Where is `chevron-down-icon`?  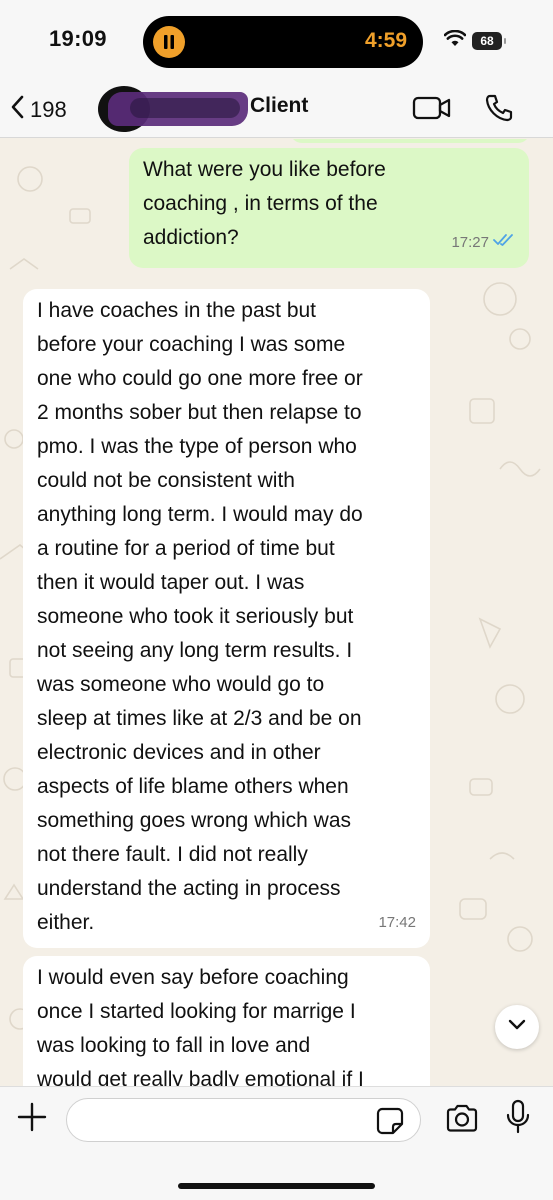 chevron-down-icon is located at coordinates (517, 1027).